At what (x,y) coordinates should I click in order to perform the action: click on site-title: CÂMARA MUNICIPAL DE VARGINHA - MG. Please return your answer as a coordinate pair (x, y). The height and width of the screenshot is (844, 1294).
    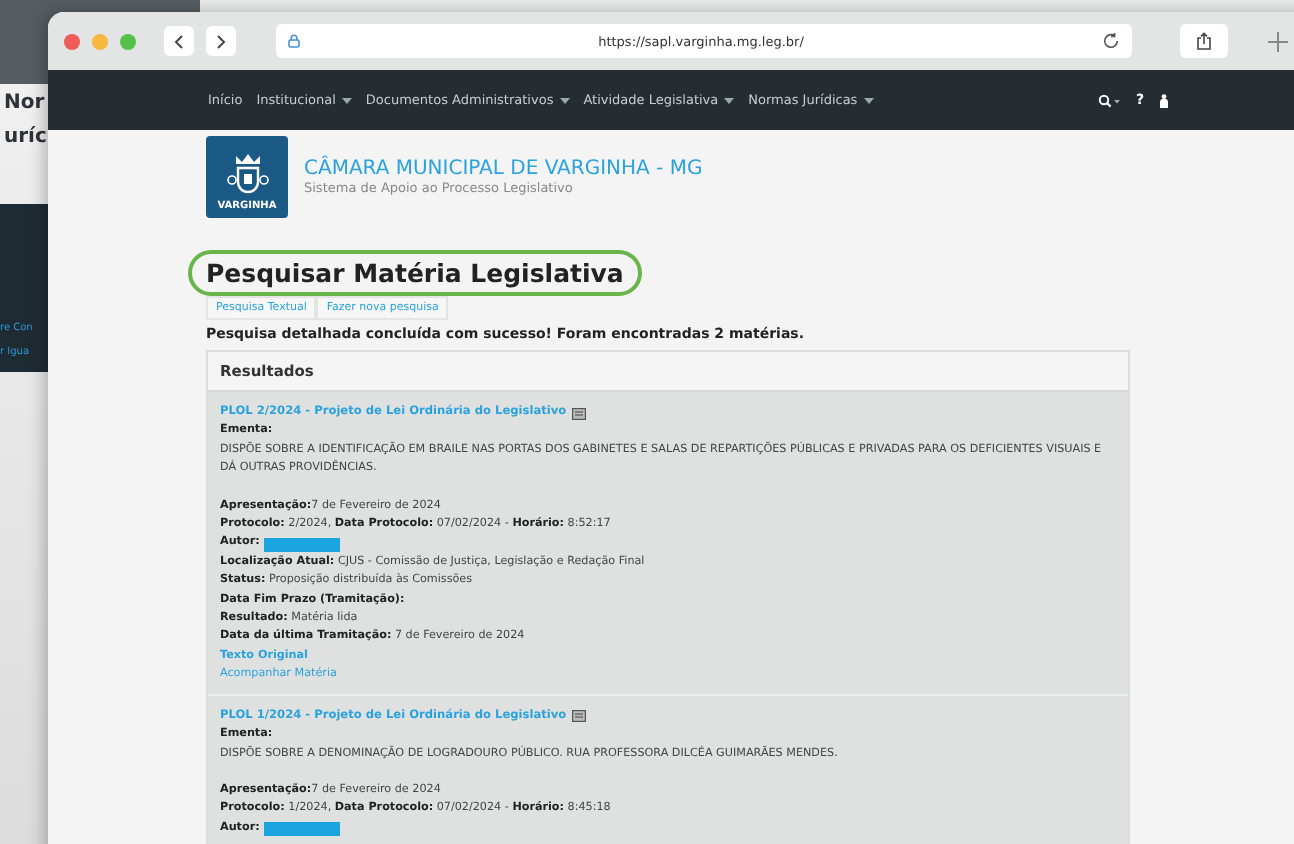
    Looking at the image, I should click on (503, 169).